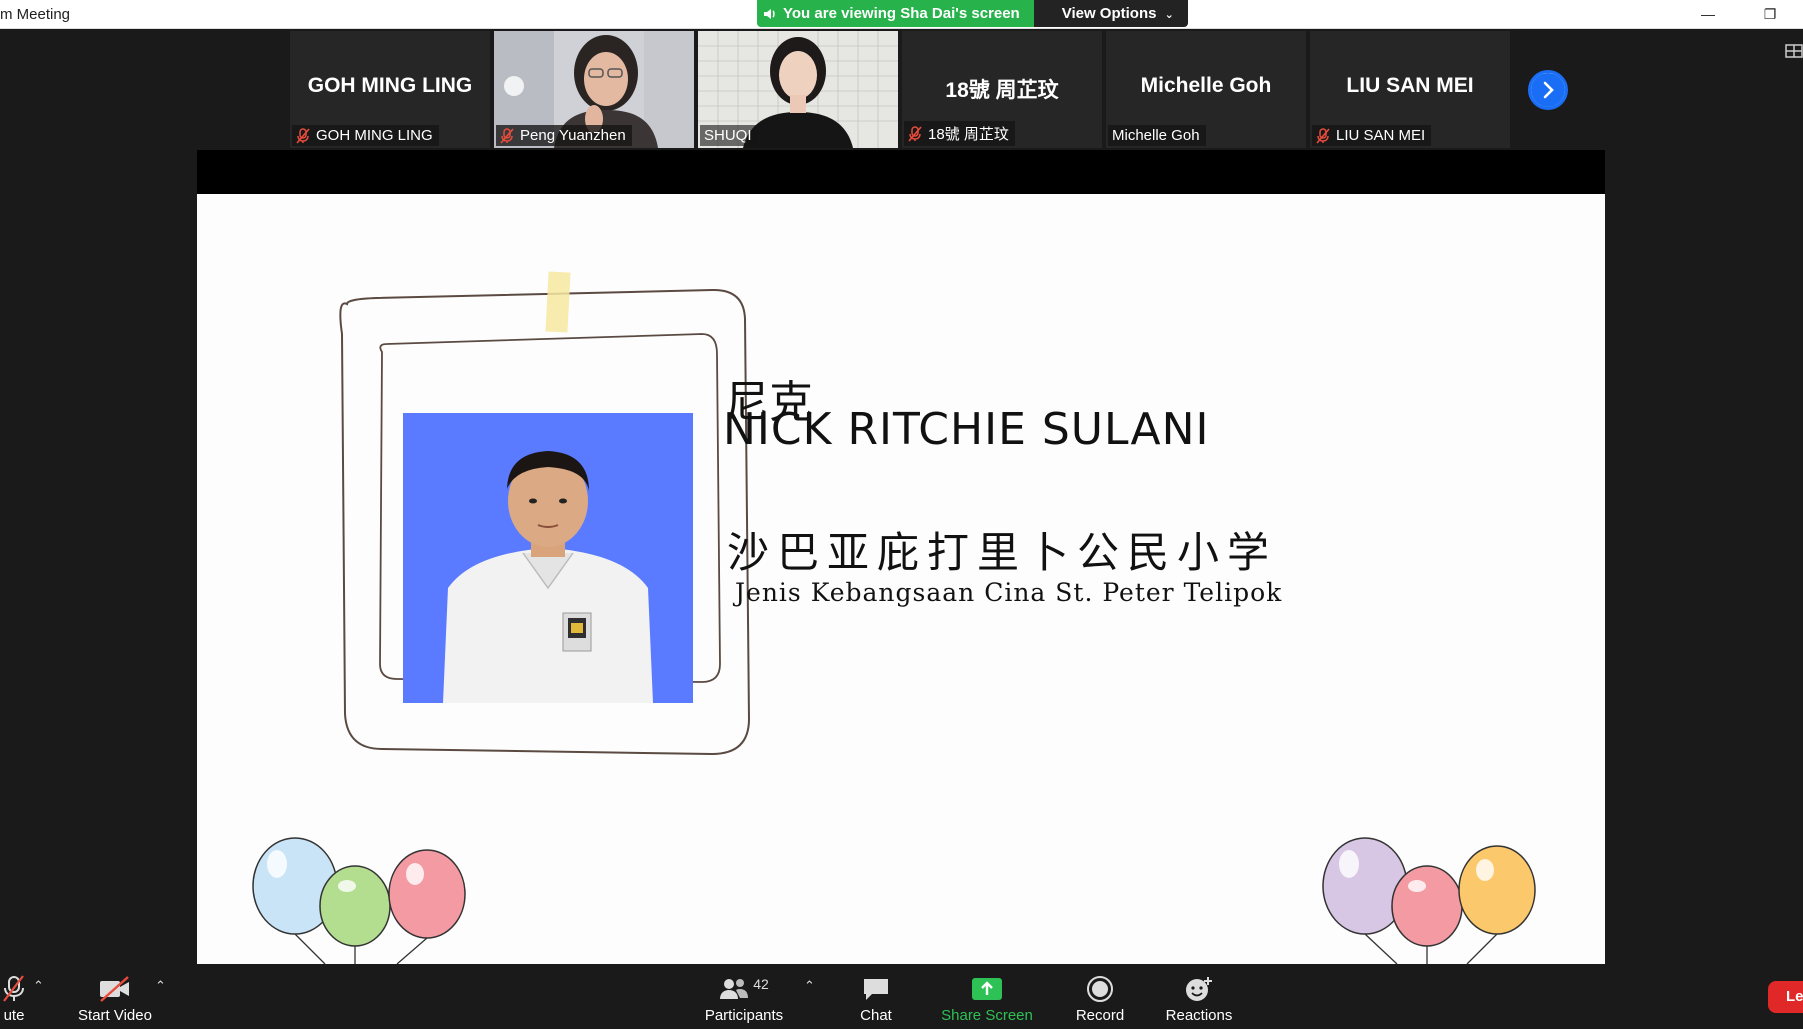 The height and width of the screenshot is (1029, 1803). I want to click on minimize-button: —, so click(1708, 14).